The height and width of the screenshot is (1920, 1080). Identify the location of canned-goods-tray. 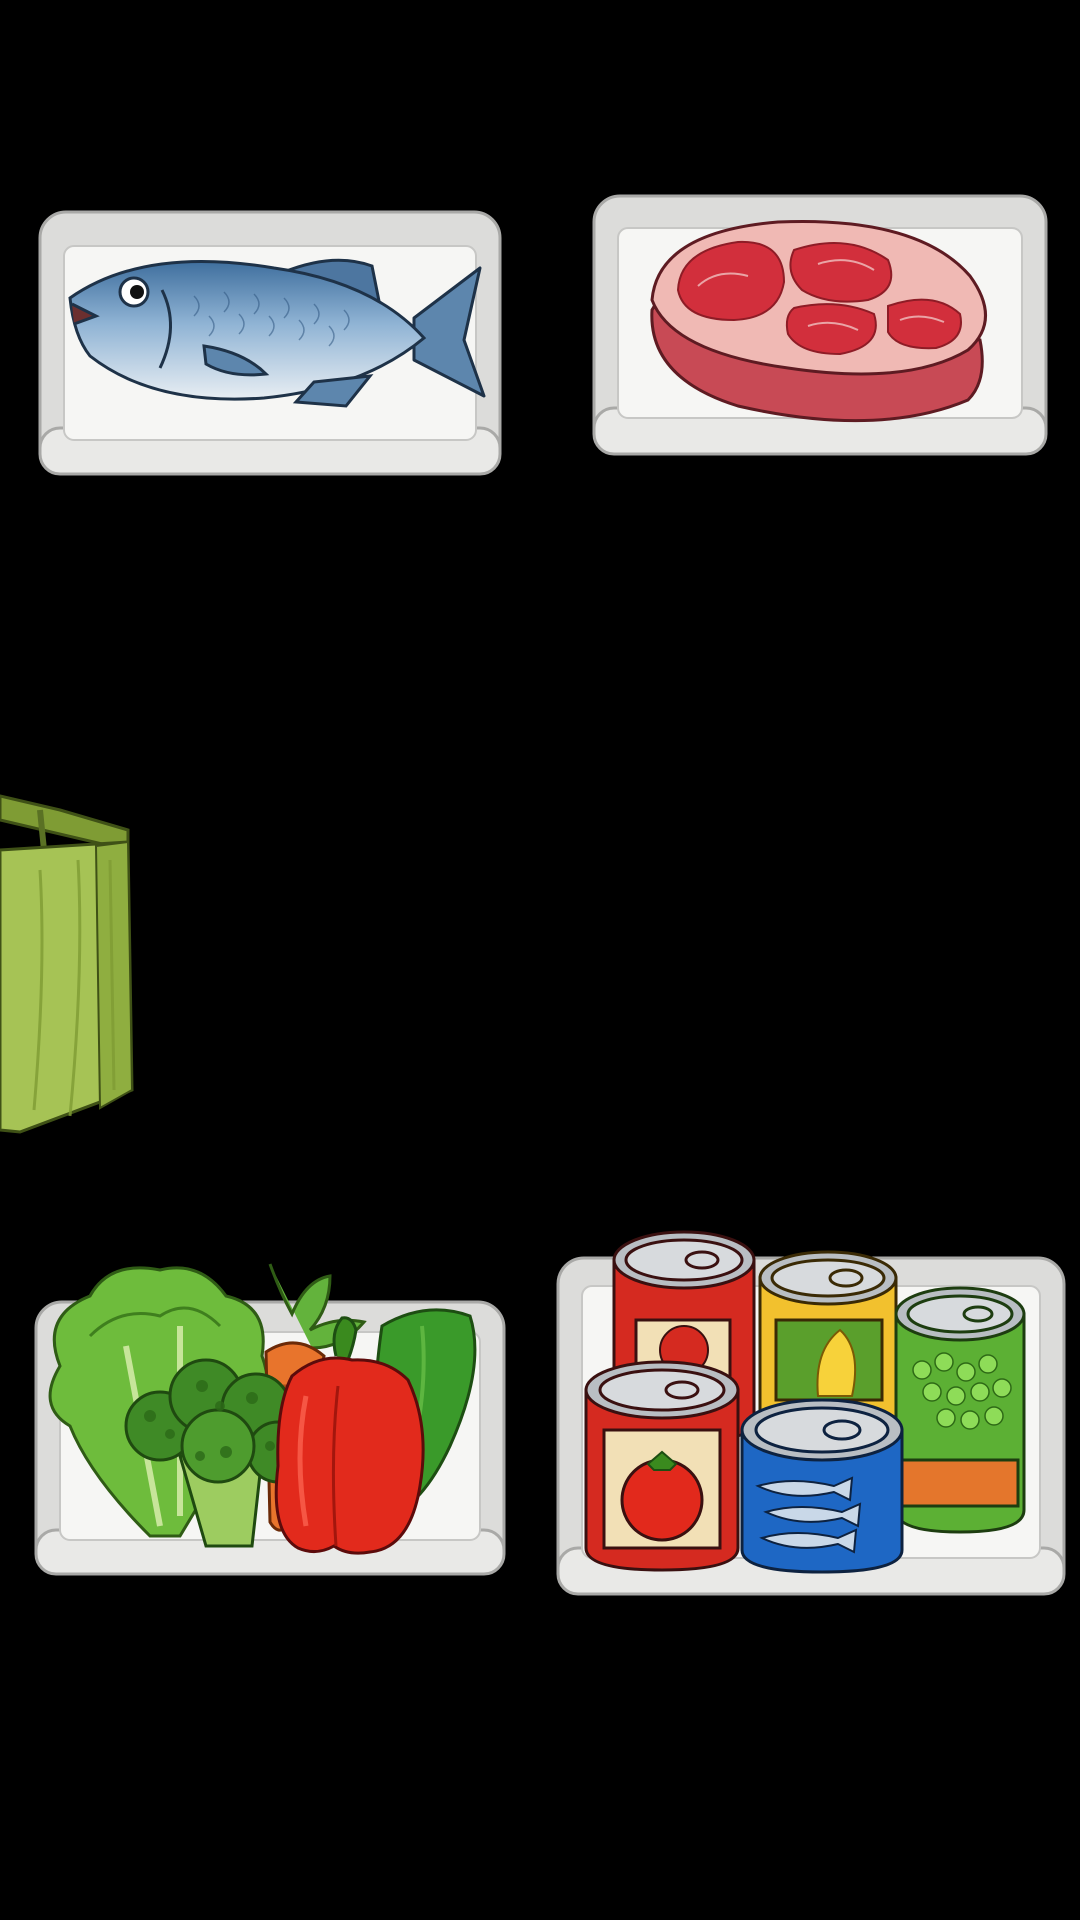
(811, 1411).